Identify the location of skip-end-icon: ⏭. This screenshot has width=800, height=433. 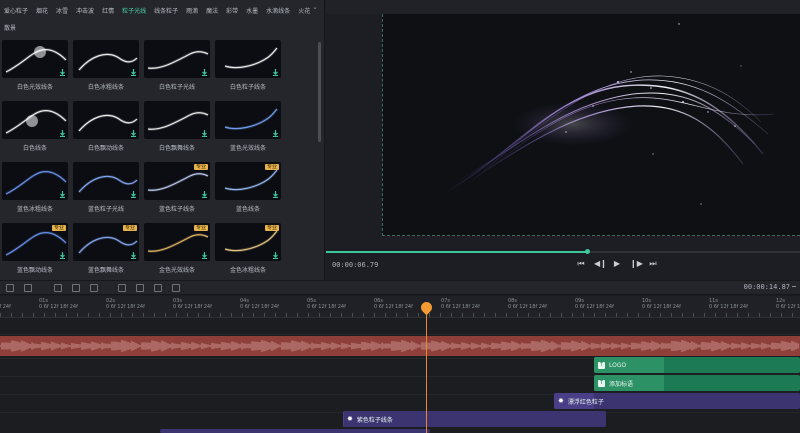
(653, 264).